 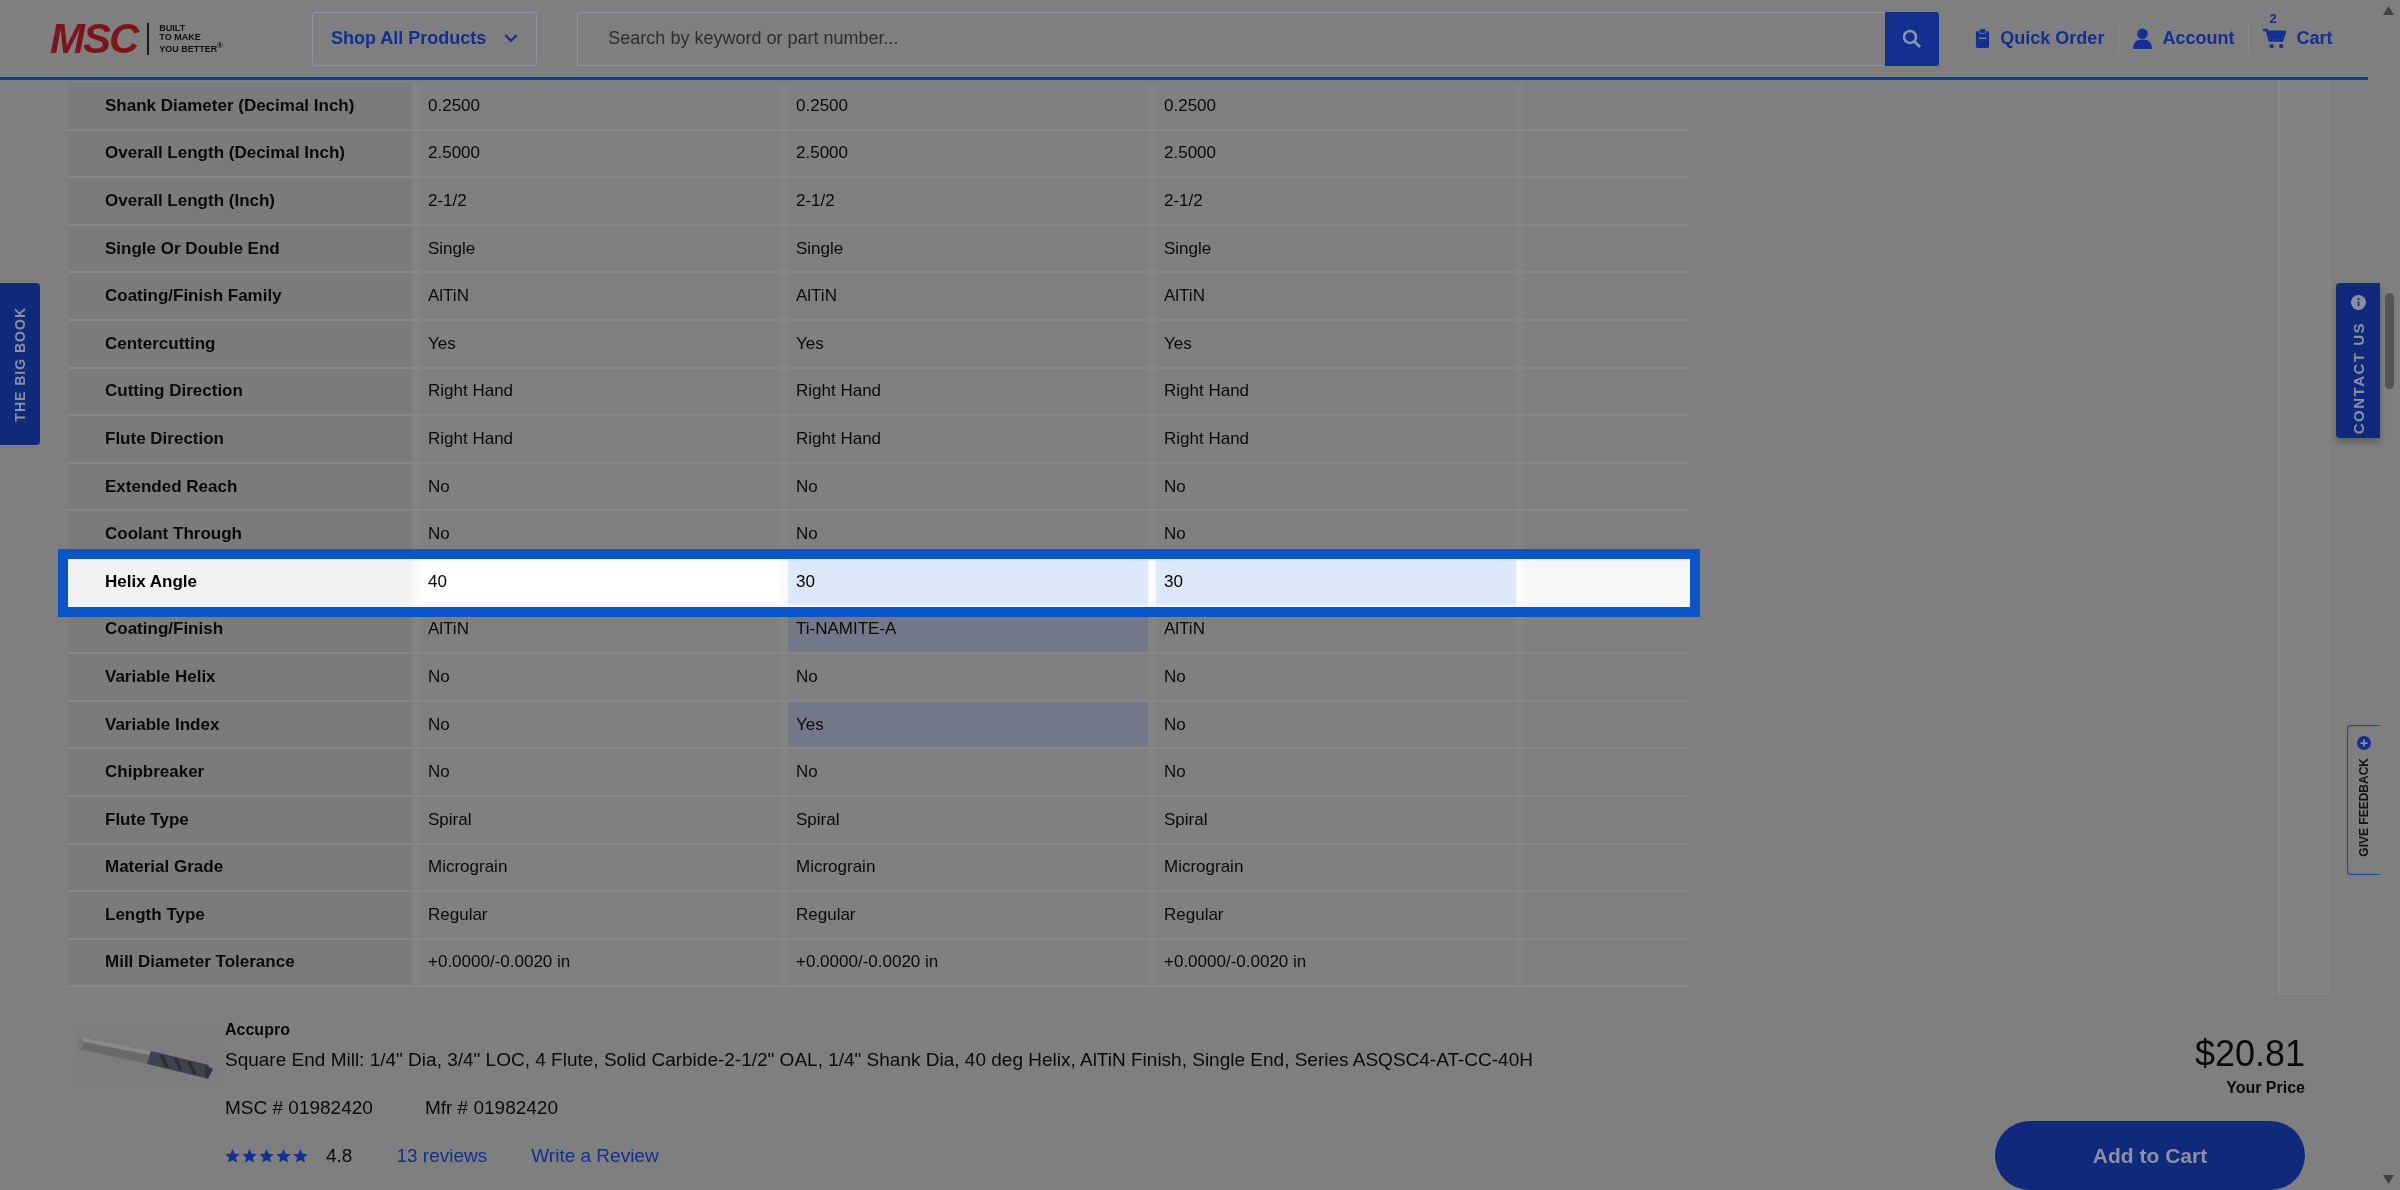 I want to click on add-to-cart-button: Add to Cart, so click(x=2150, y=1155).